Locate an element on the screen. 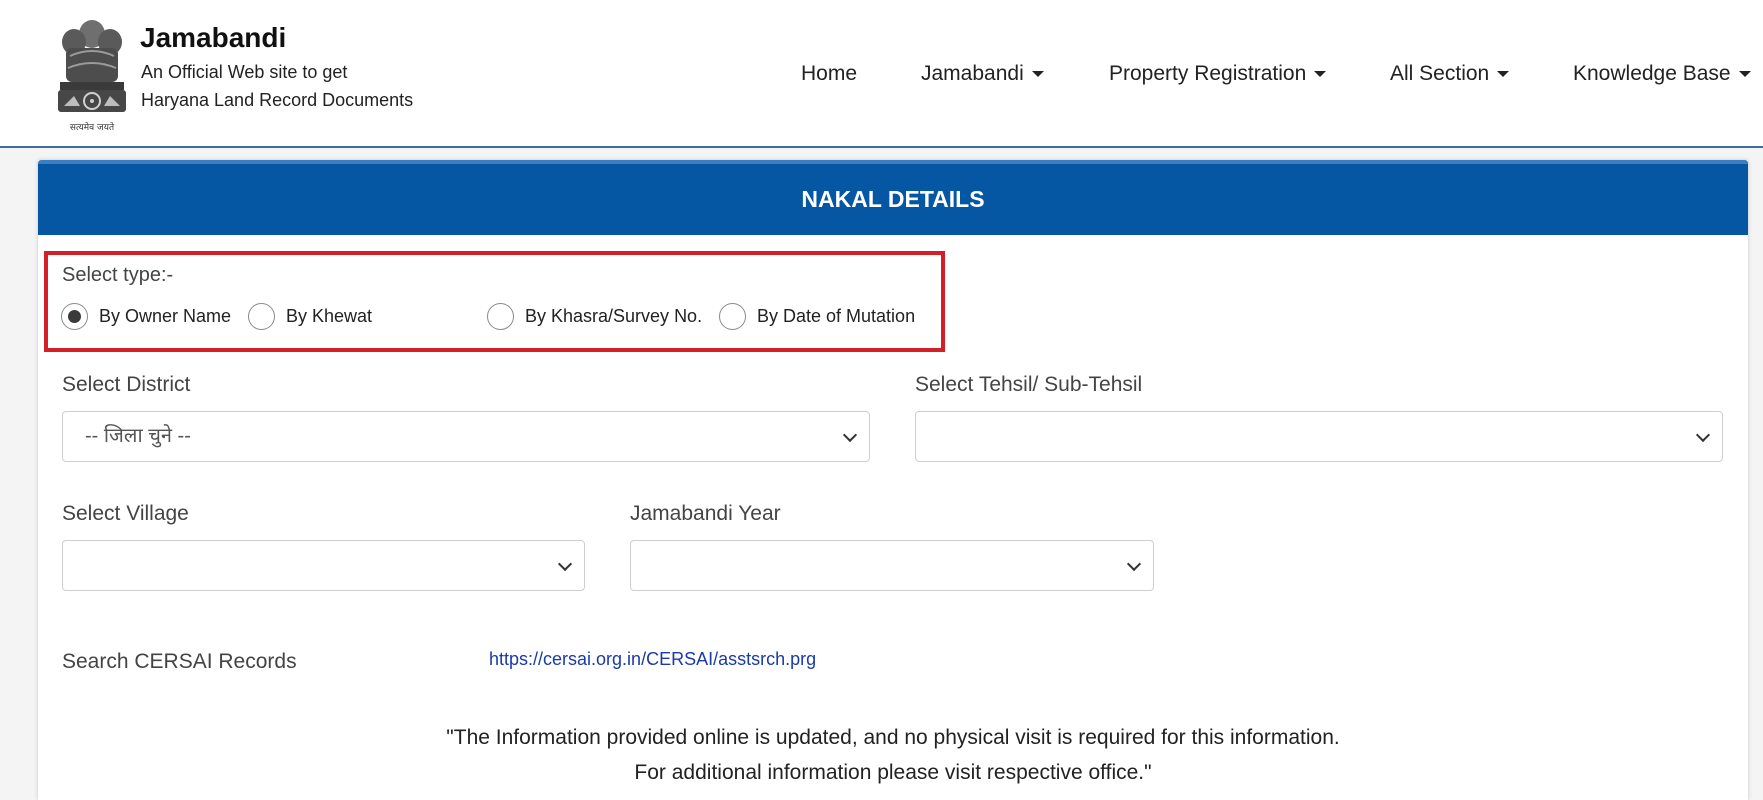 Image resolution: width=1763 pixels, height=800 pixels. radio-button-checked is located at coordinates (74, 316).